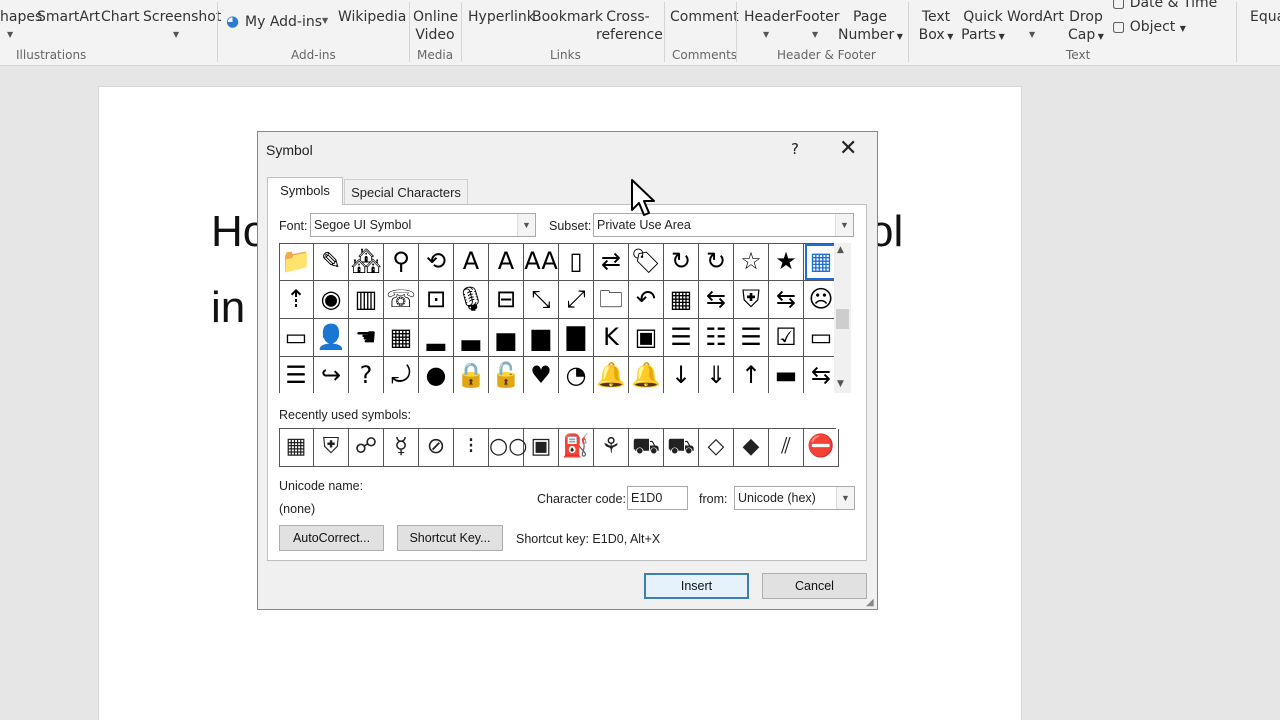 The height and width of the screenshot is (720, 1280). Describe the element at coordinates (401, 375) in the screenshot. I see `symbol-cell: ⤾` at that location.